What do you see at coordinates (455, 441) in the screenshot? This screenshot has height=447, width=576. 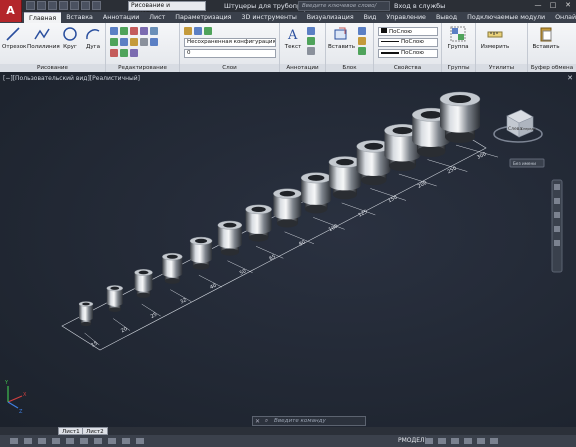 I see `lock-icon` at bounding box center [455, 441].